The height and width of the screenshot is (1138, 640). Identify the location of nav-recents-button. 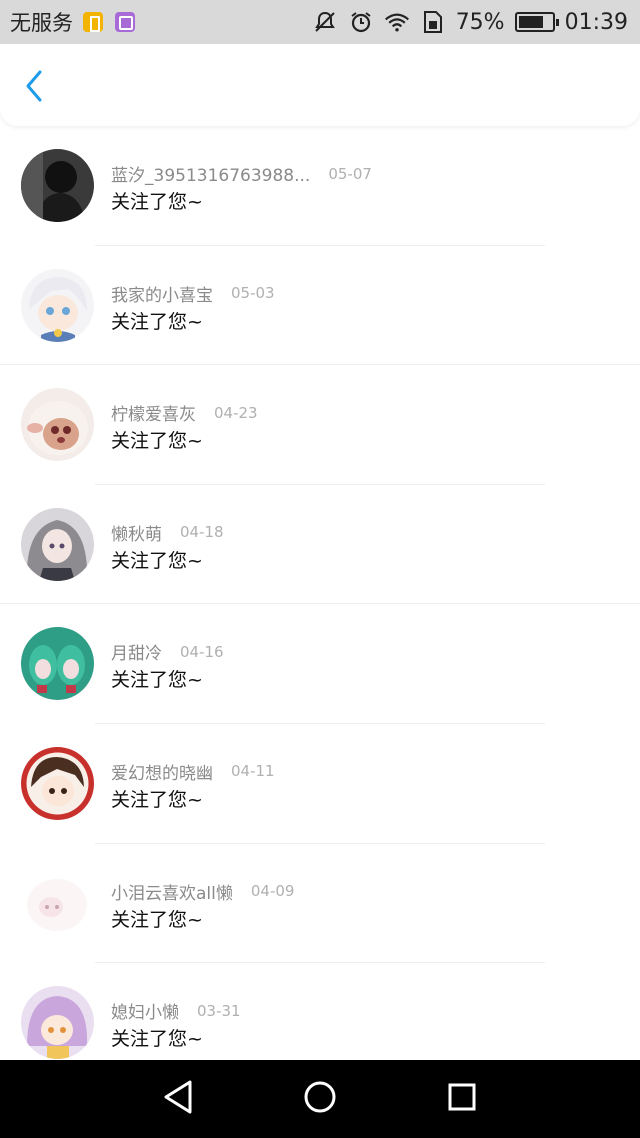
(462, 1099).